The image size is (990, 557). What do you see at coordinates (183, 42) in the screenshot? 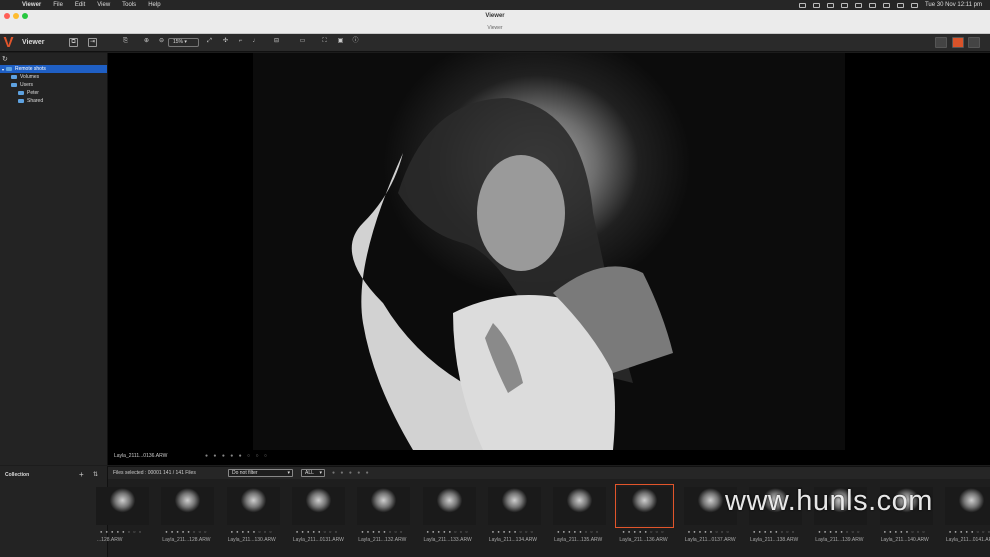
I see `zoom-level-select: 15% ▾` at bounding box center [183, 42].